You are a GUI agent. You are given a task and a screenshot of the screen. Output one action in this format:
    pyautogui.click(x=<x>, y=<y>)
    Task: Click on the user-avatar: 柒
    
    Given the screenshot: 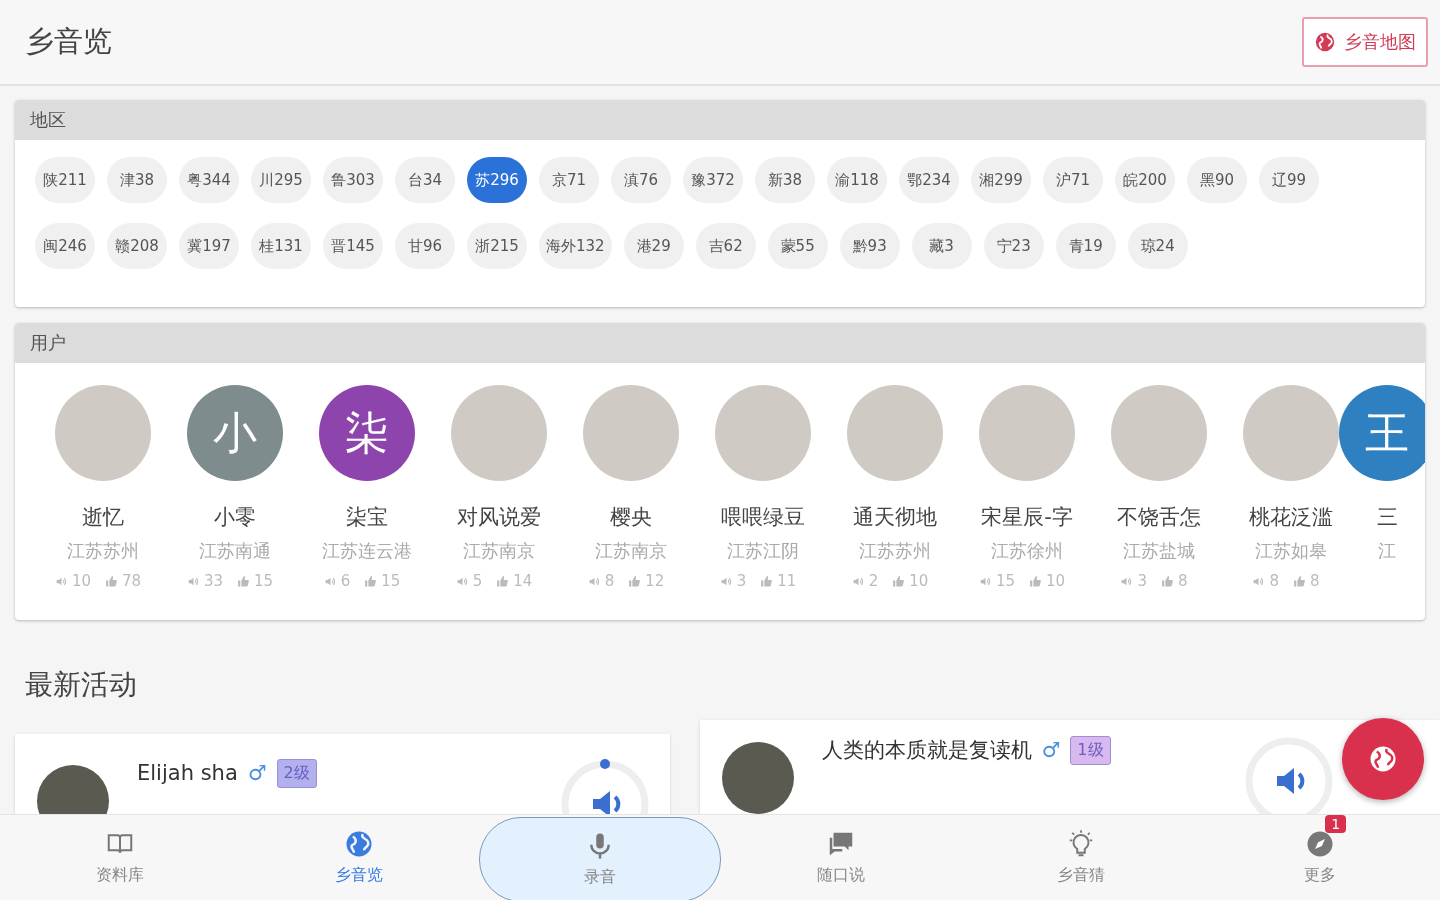 What is the action you would take?
    pyautogui.click(x=367, y=433)
    